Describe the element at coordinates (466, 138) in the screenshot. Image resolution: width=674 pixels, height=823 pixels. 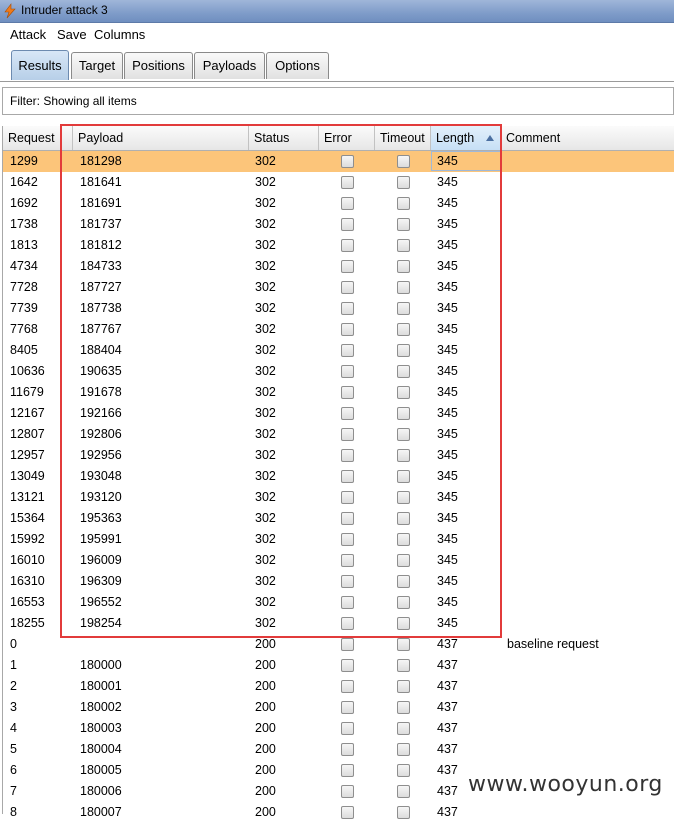
I see `column-length: Length` at that location.